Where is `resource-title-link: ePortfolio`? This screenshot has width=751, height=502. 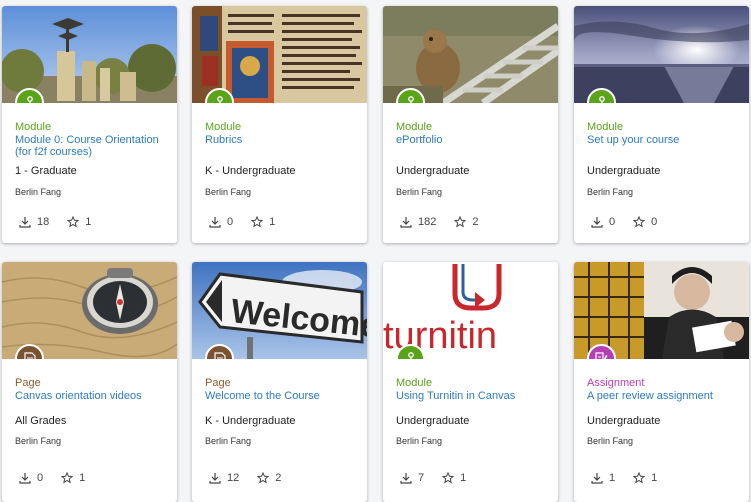 resource-title-link: ePortfolio is located at coordinates (473, 140).